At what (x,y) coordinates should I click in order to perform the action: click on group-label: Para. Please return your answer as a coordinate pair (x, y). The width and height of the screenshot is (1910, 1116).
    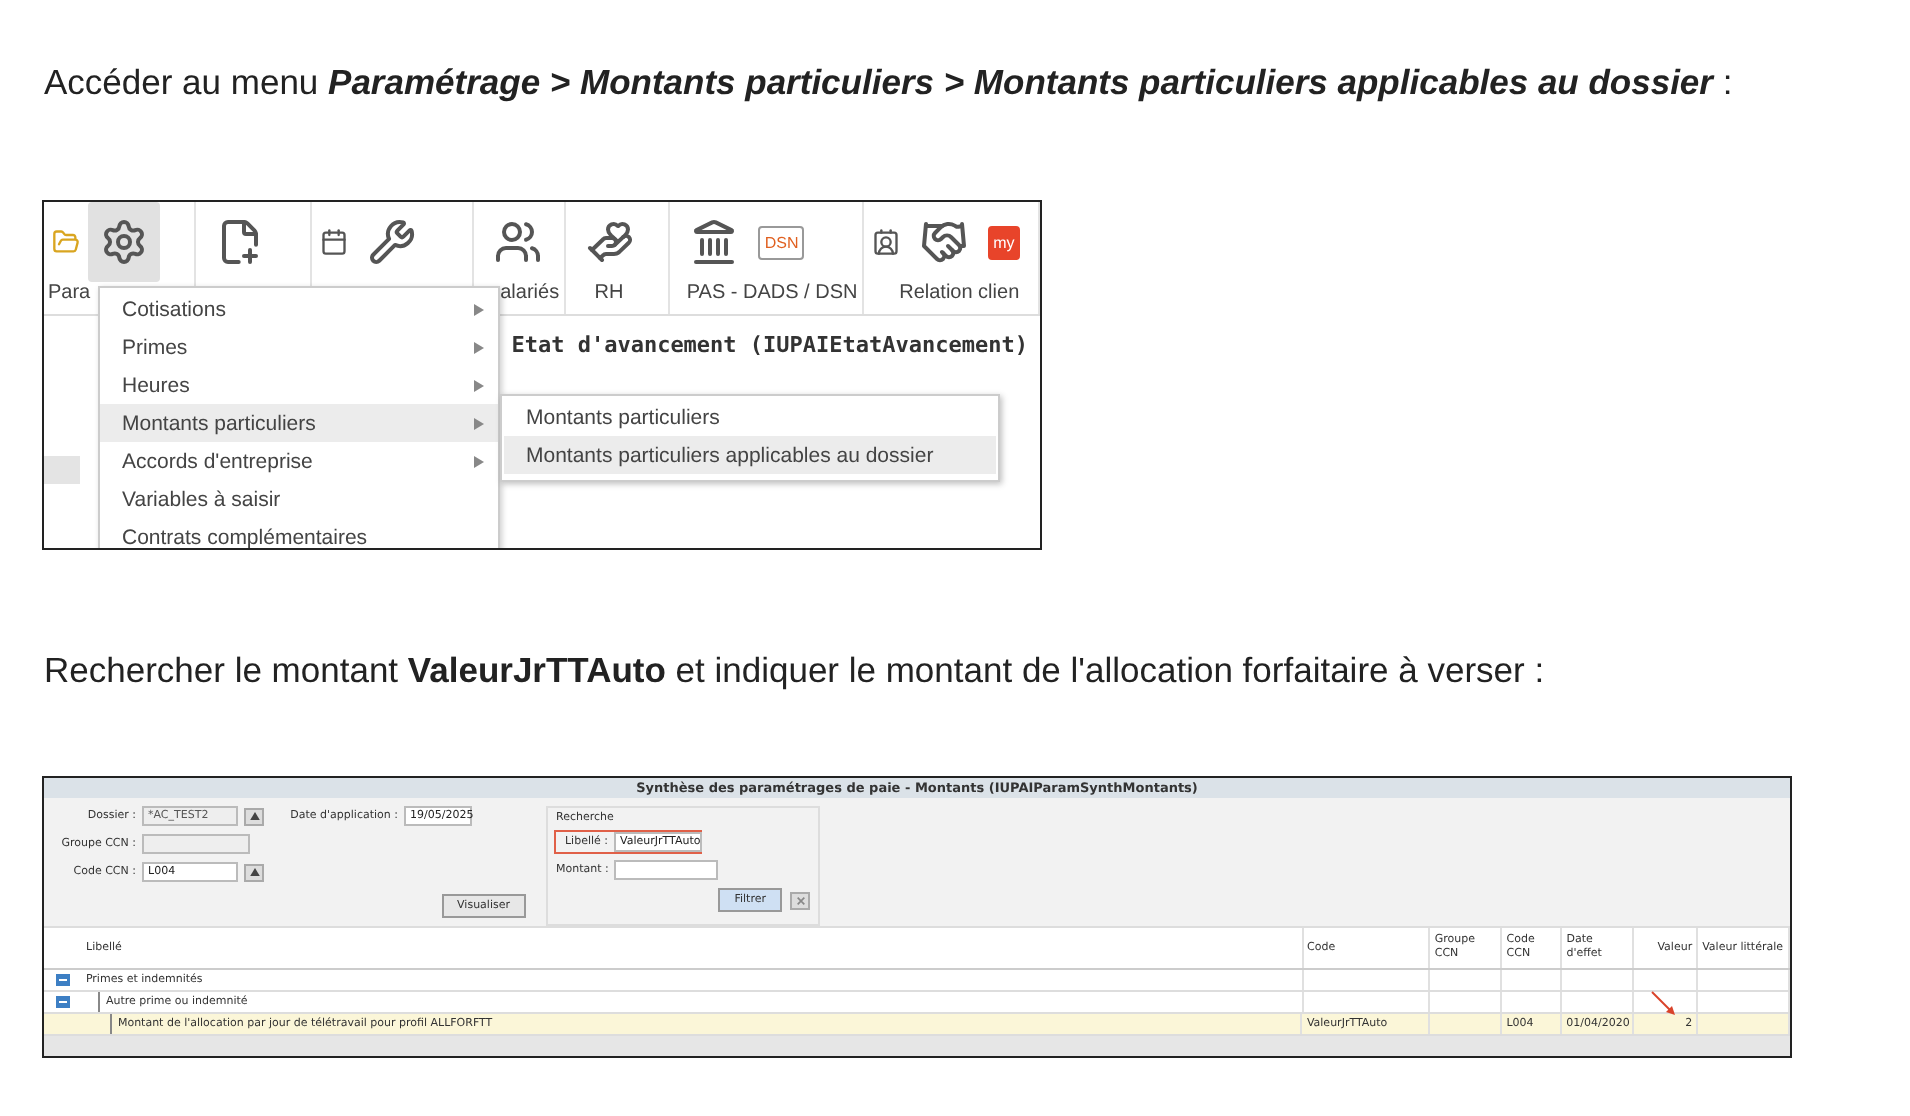
    Looking at the image, I should click on (69, 293).